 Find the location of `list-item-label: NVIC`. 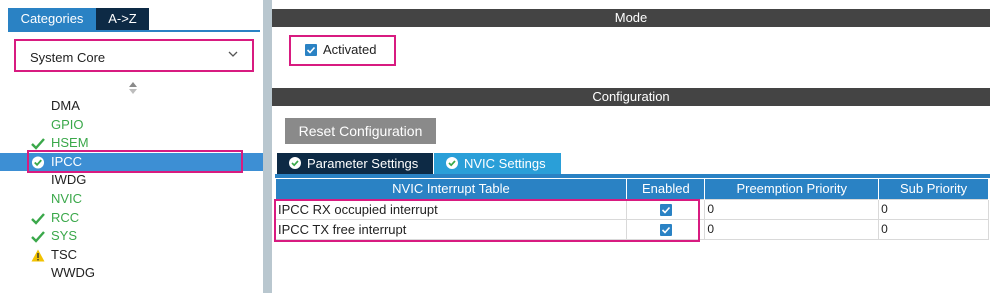

list-item-label: NVIC is located at coordinates (67, 198).